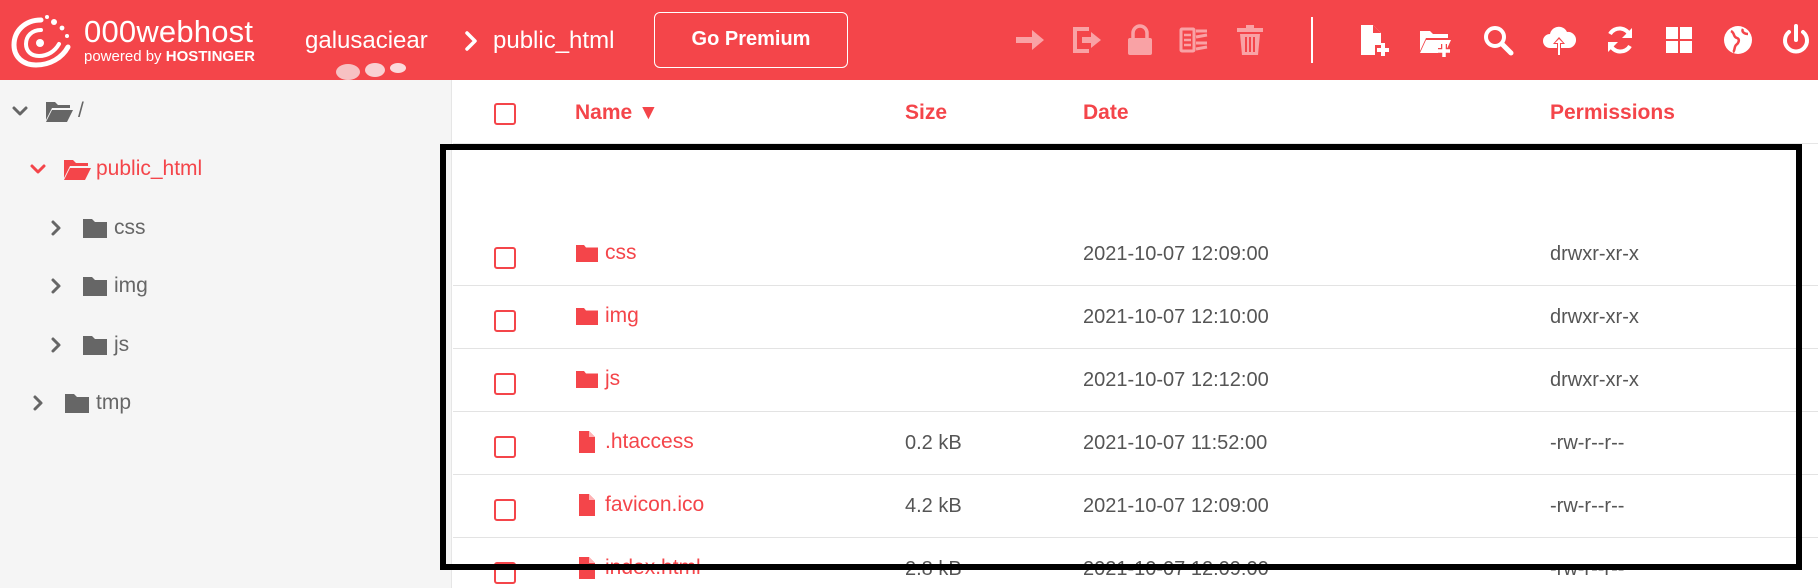 The height and width of the screenshot is (588, 1818). I want to click on column-header-size: Size, so click(926, 113).